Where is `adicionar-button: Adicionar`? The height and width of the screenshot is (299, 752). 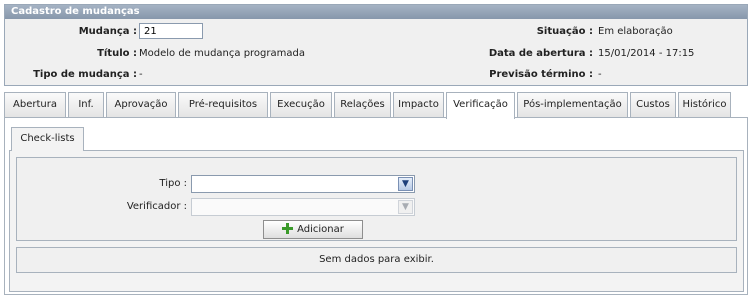
adicionar-button: Adicionar is located at coordinates (313, 229).